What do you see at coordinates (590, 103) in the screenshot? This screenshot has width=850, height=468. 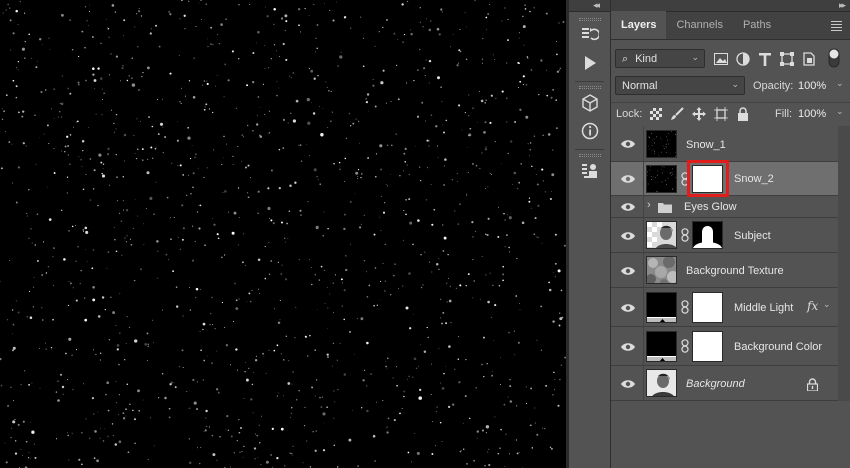 I see `3d-cube-icon` at bounding box center [590, 103].